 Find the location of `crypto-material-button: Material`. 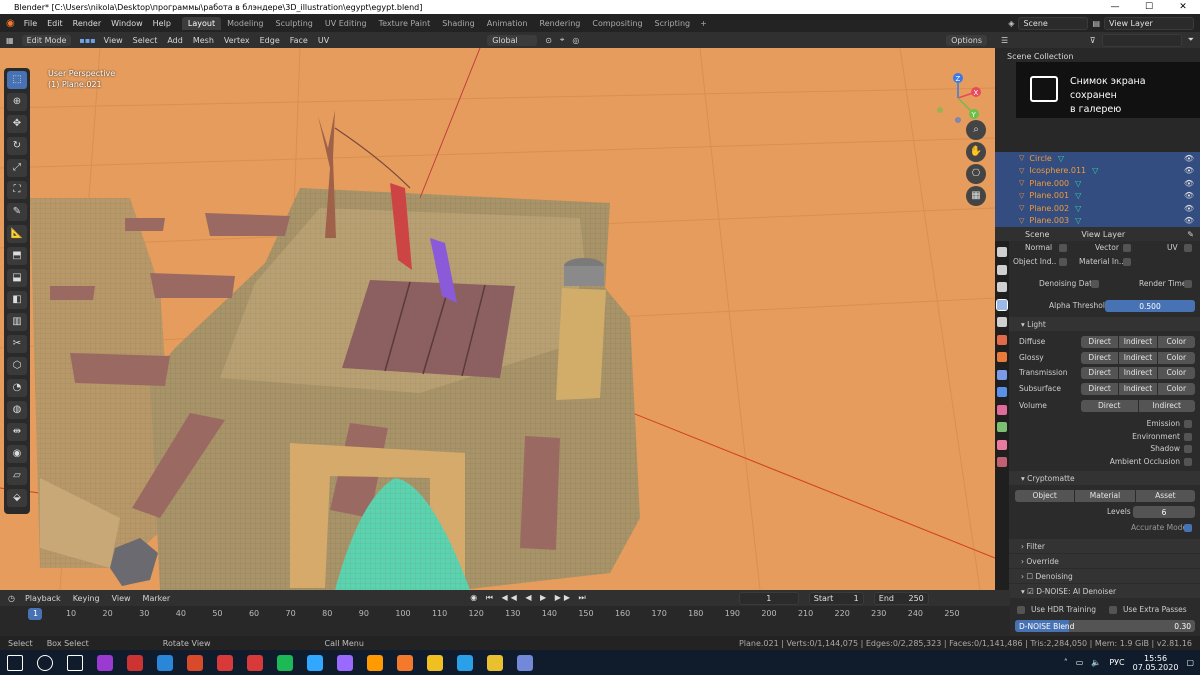

crypto-material-button: Material is located at coordinates (1105, 496).